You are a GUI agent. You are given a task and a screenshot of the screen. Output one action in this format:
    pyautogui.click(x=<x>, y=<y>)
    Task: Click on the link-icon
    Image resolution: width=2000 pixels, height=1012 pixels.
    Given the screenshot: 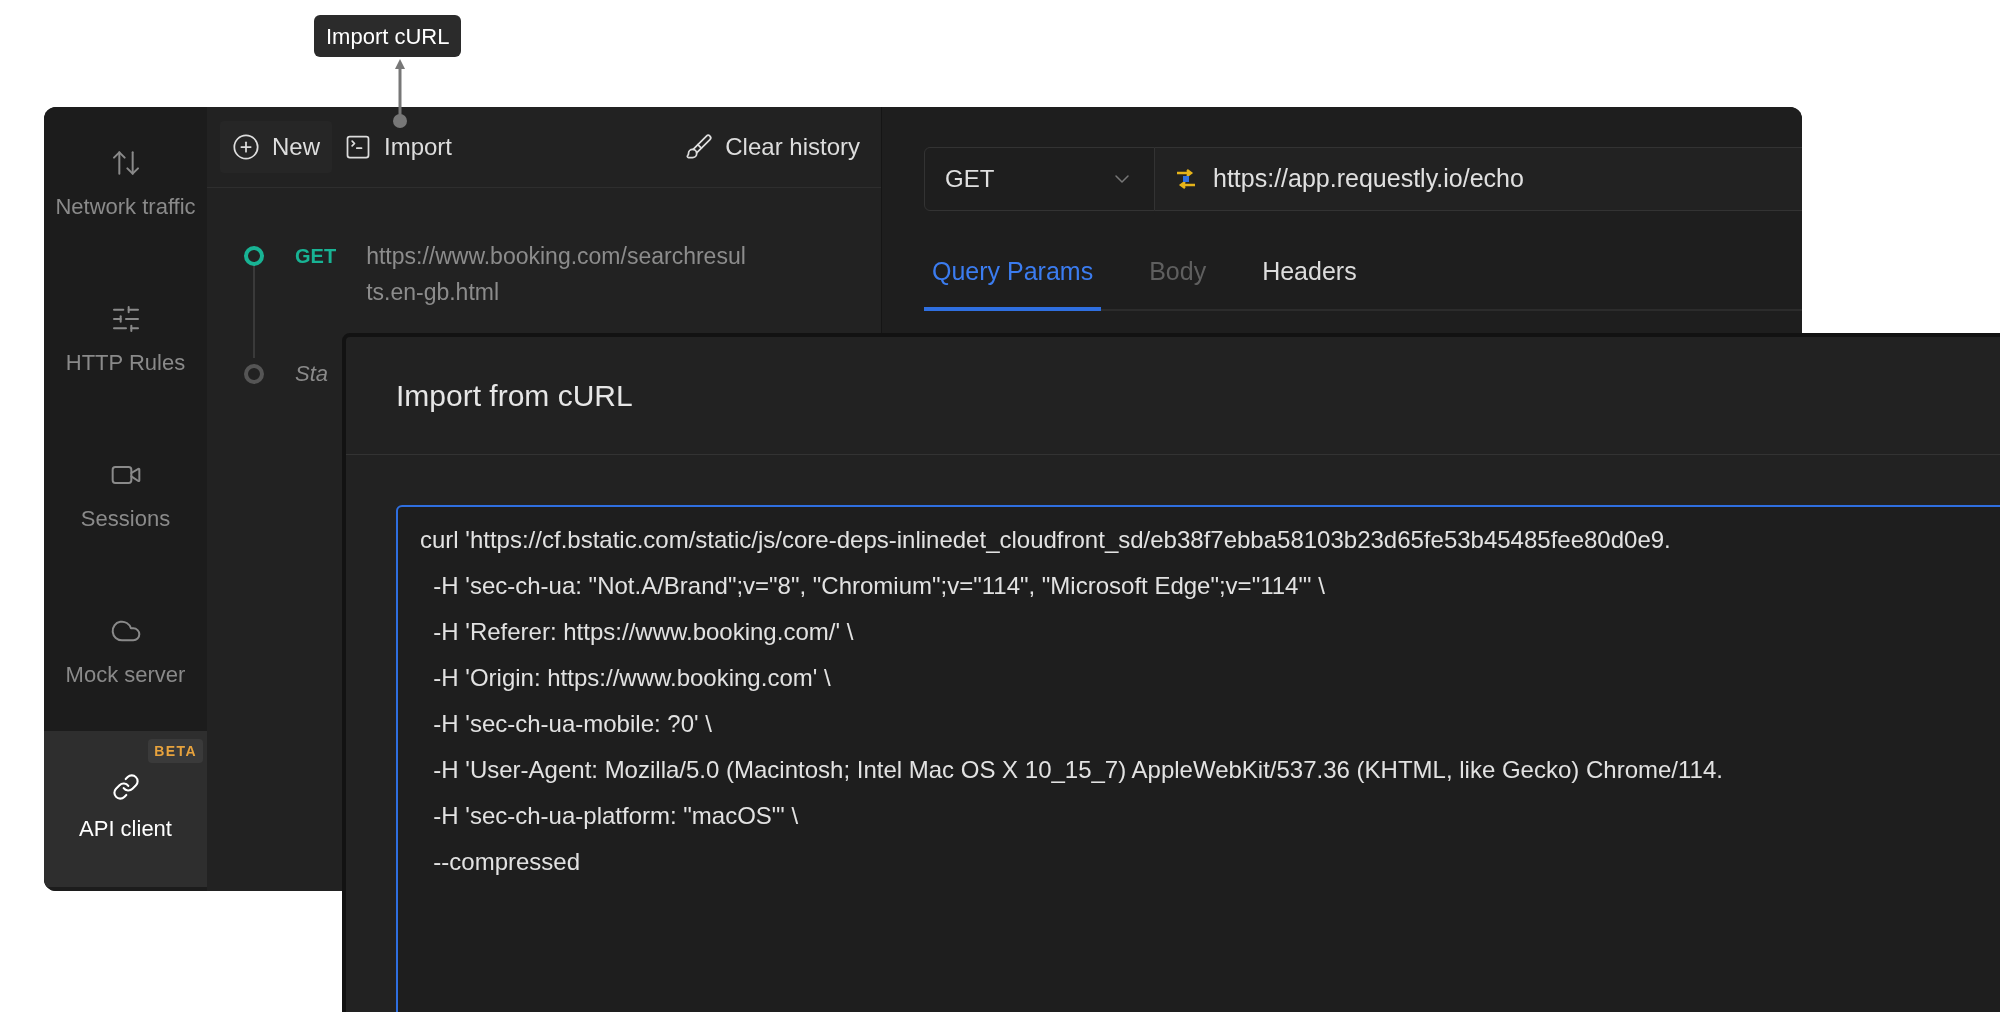 What is the action you would take?
    pyautogui.click(x=125, y=787)
    